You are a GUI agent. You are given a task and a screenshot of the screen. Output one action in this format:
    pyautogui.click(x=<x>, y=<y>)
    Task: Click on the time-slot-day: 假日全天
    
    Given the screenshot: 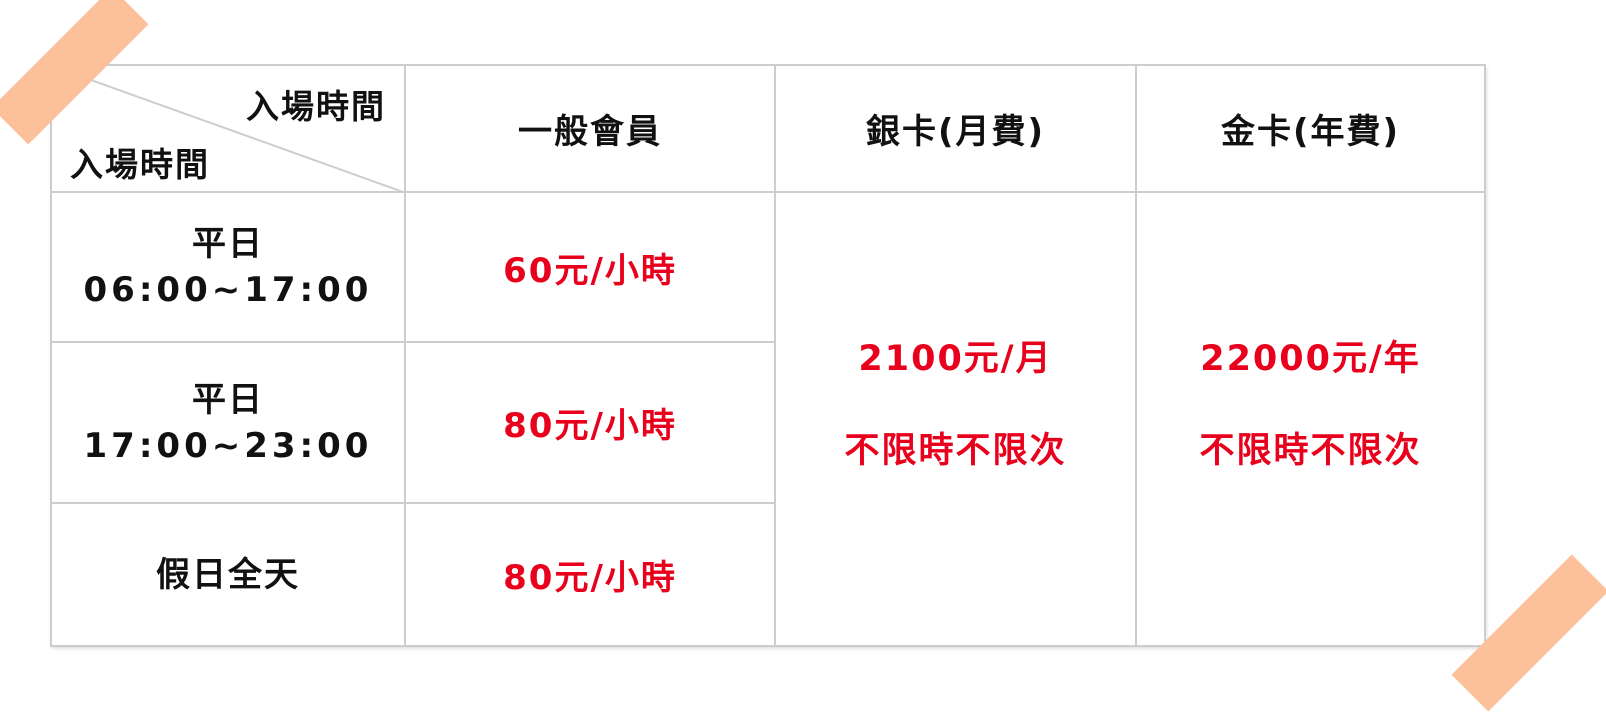 What is the action you would take?
    pyautogui.click(x=228, y=574)
    